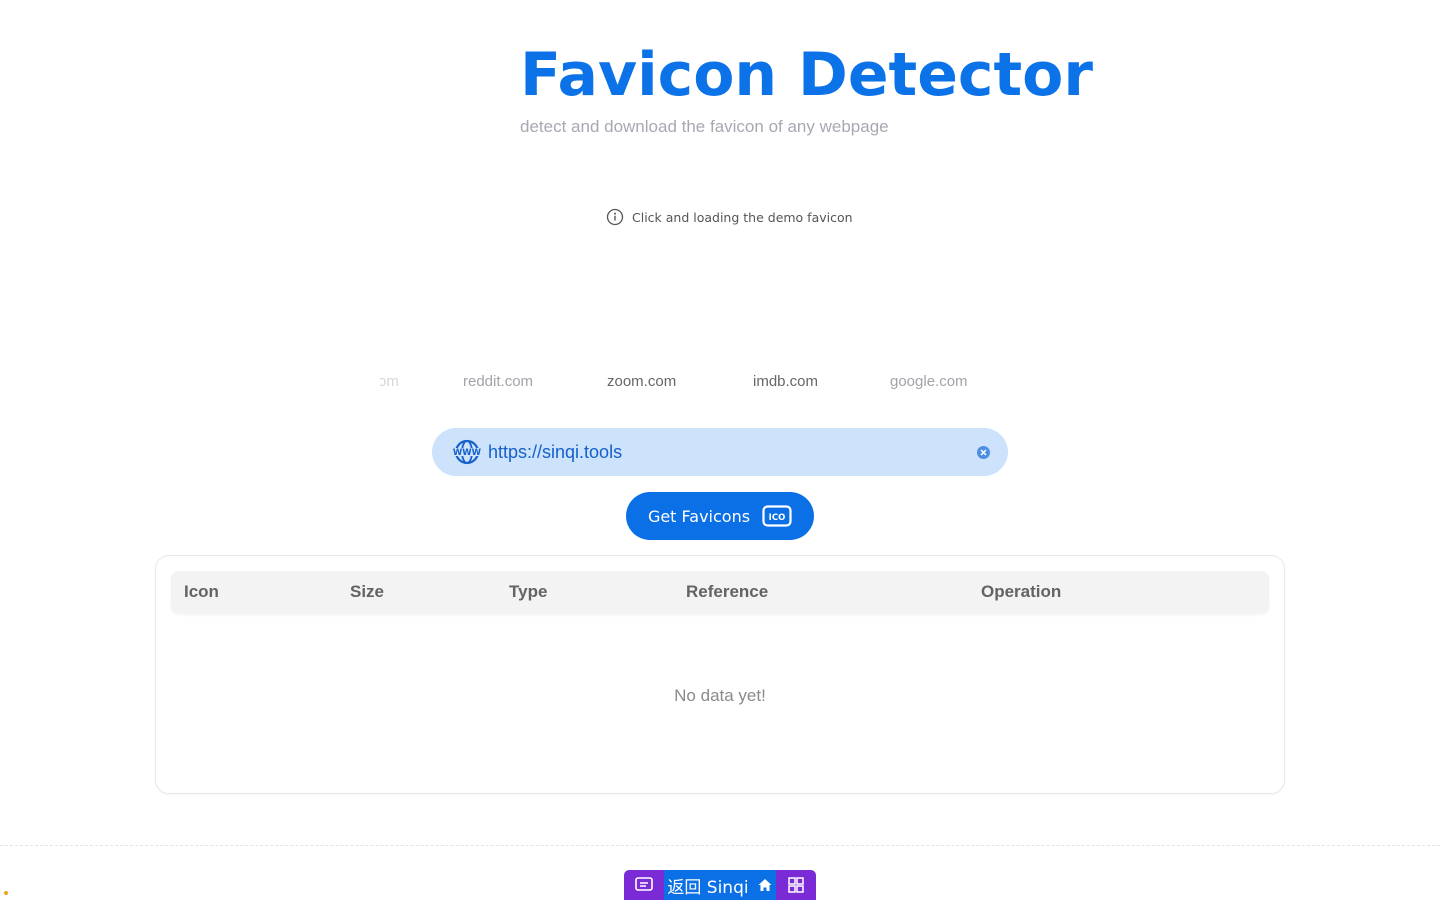 This screenshot has height=900, width=1440. I want to click on back-to-sinqi-button: 返回 Sinqi, so click(720, 885).